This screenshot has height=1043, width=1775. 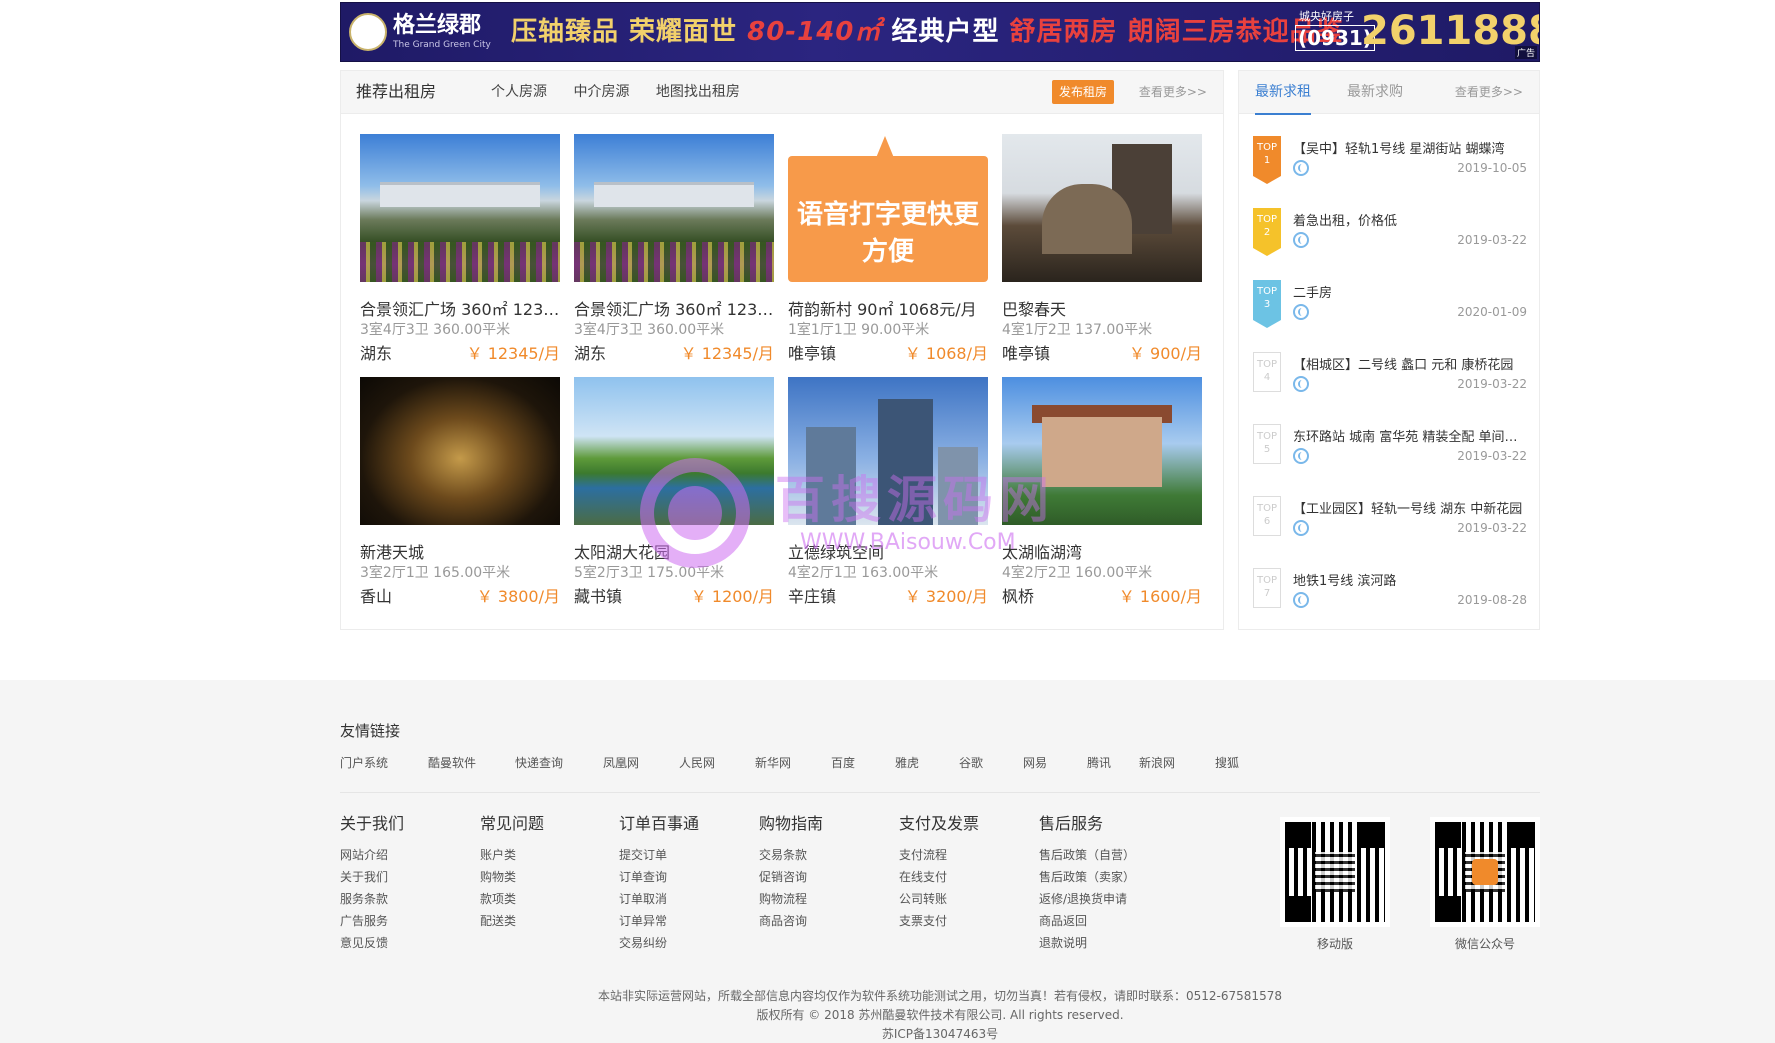 I want to click on listing-photo: 语音打字更快更方便, so click(x=888, y=208).